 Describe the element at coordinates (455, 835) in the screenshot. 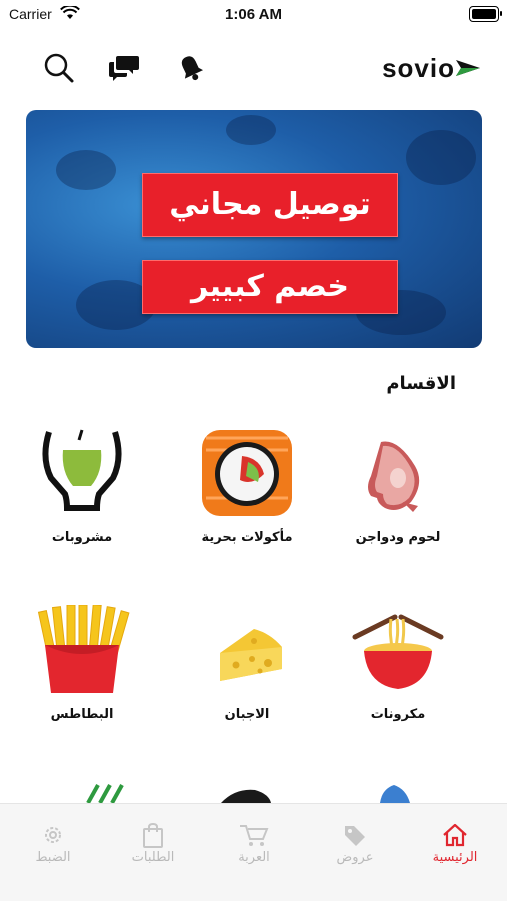

I see `home-icon` at that location.